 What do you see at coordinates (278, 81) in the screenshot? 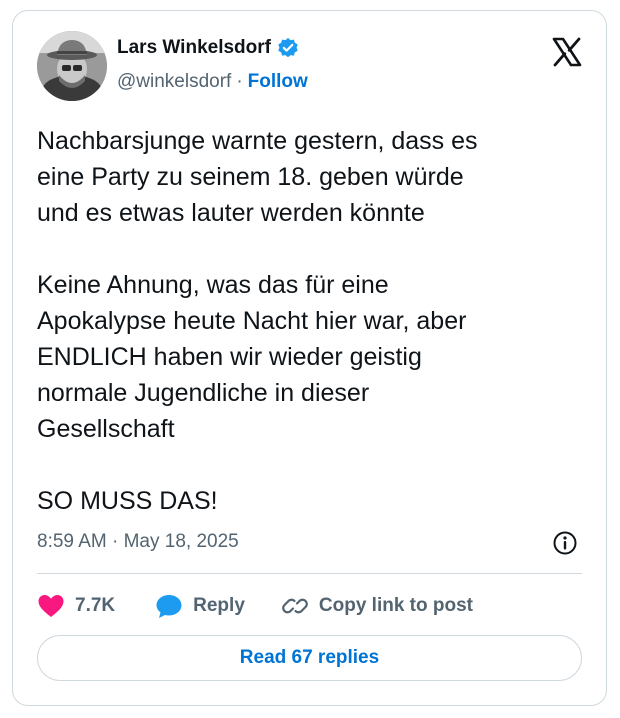
I see `follow-button: Follow` at bounding box center [278, 81].